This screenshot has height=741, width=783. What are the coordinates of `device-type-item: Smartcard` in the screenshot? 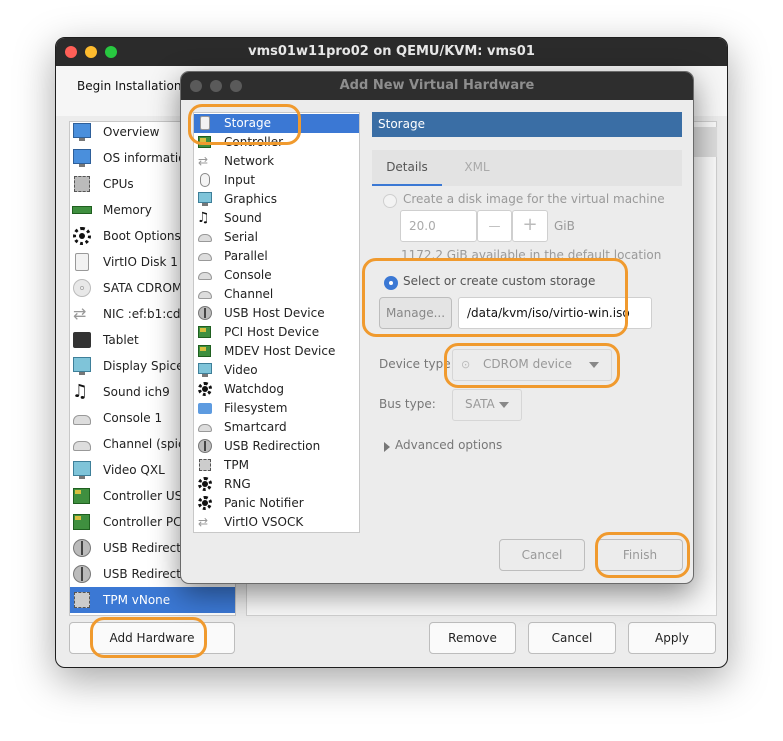 It's located at (276, 427).